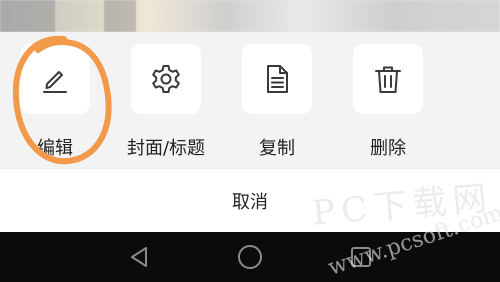  Describe the element at coordinates (55, 148) in the screenshot. I see `edit-label: 编辑` at that location.